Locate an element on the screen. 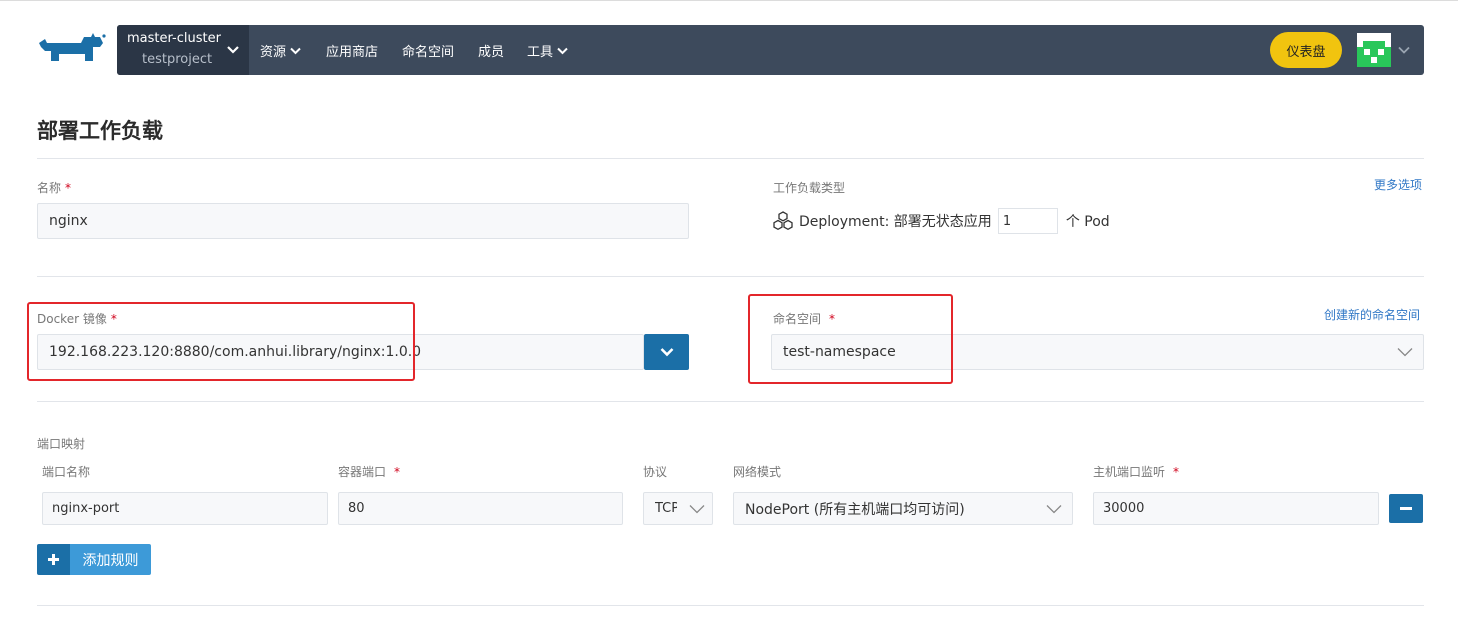 This screenshot has height=625, width=1458. nav-item-tools: 工具 is located at coordinates (547, 50).